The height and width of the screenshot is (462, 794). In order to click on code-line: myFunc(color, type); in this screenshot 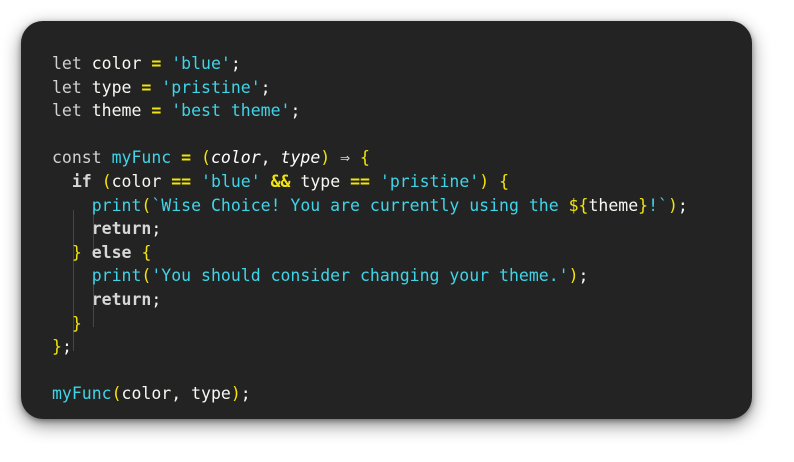, I will do `click(370, 394)`.